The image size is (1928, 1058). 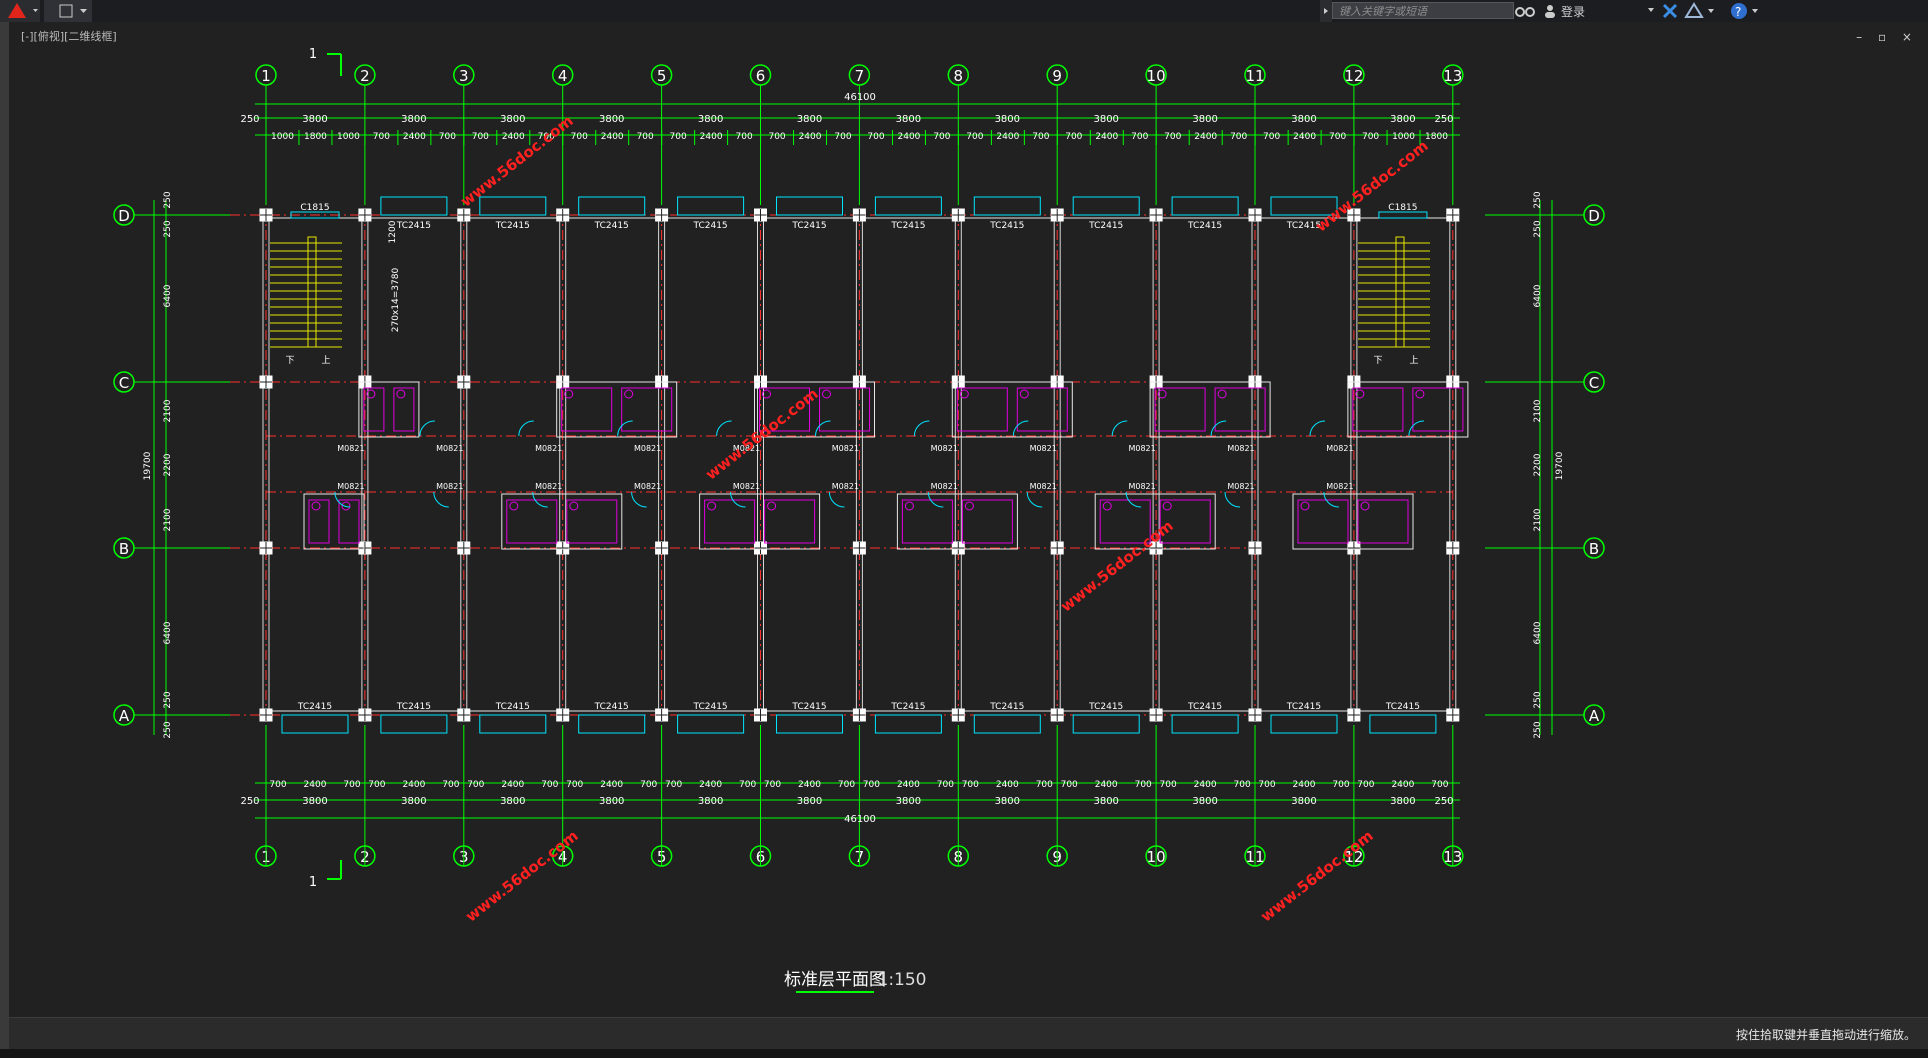 What do you see at coordinates (249, 119) in the screenshot?
I see `end-offset: 250` at bounding box center [249, 119].